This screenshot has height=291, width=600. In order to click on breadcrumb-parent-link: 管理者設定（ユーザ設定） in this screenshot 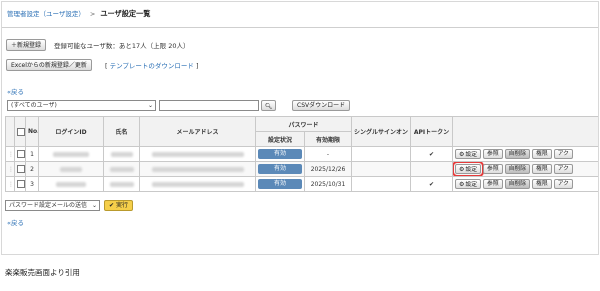, I will do `click(46, 14)`.